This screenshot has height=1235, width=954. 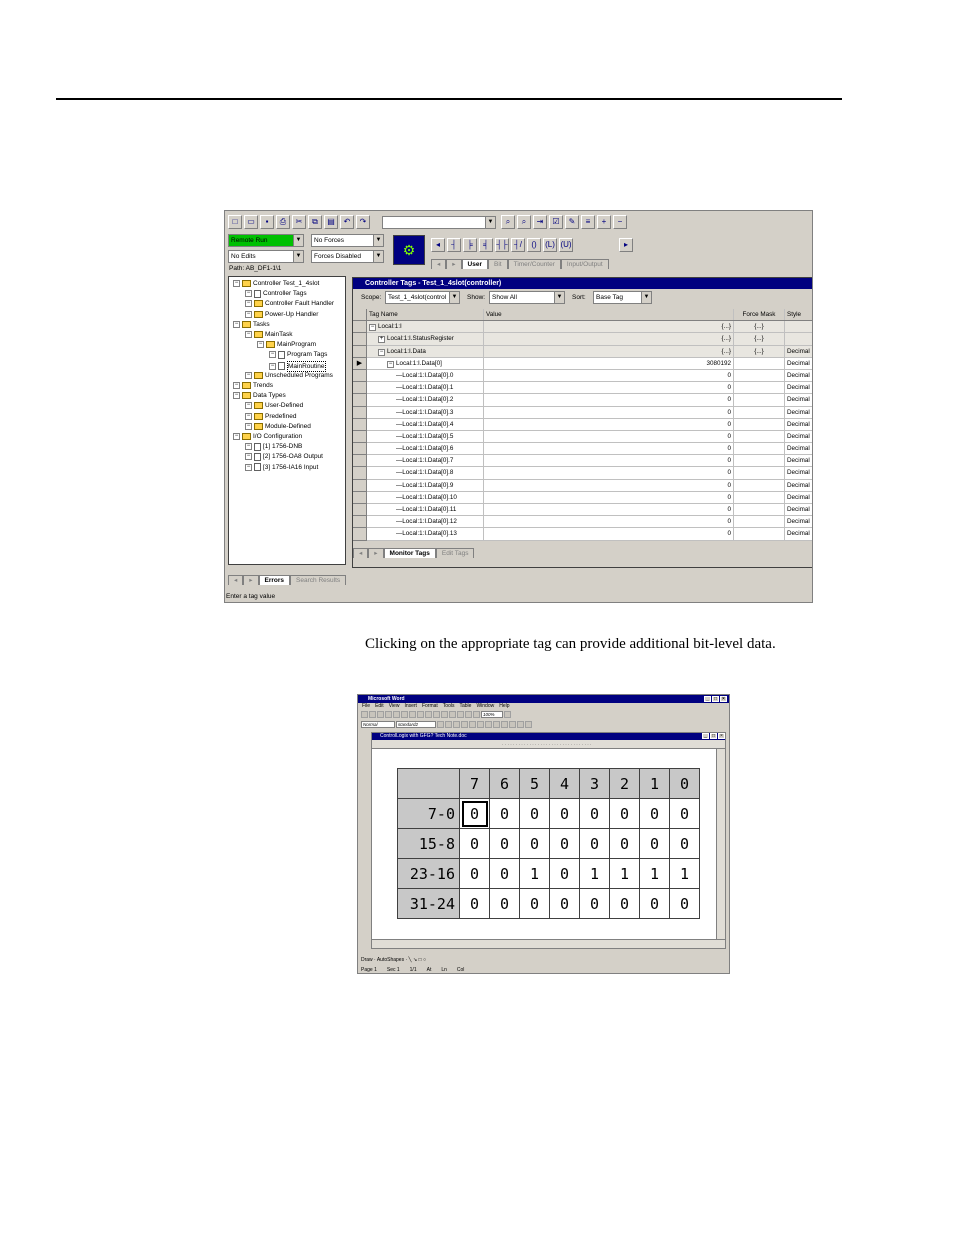 What do you see at coordinates (713, 736) in the screenshot?
I see `maximize-icon: □` at bounding box center [713, 736].